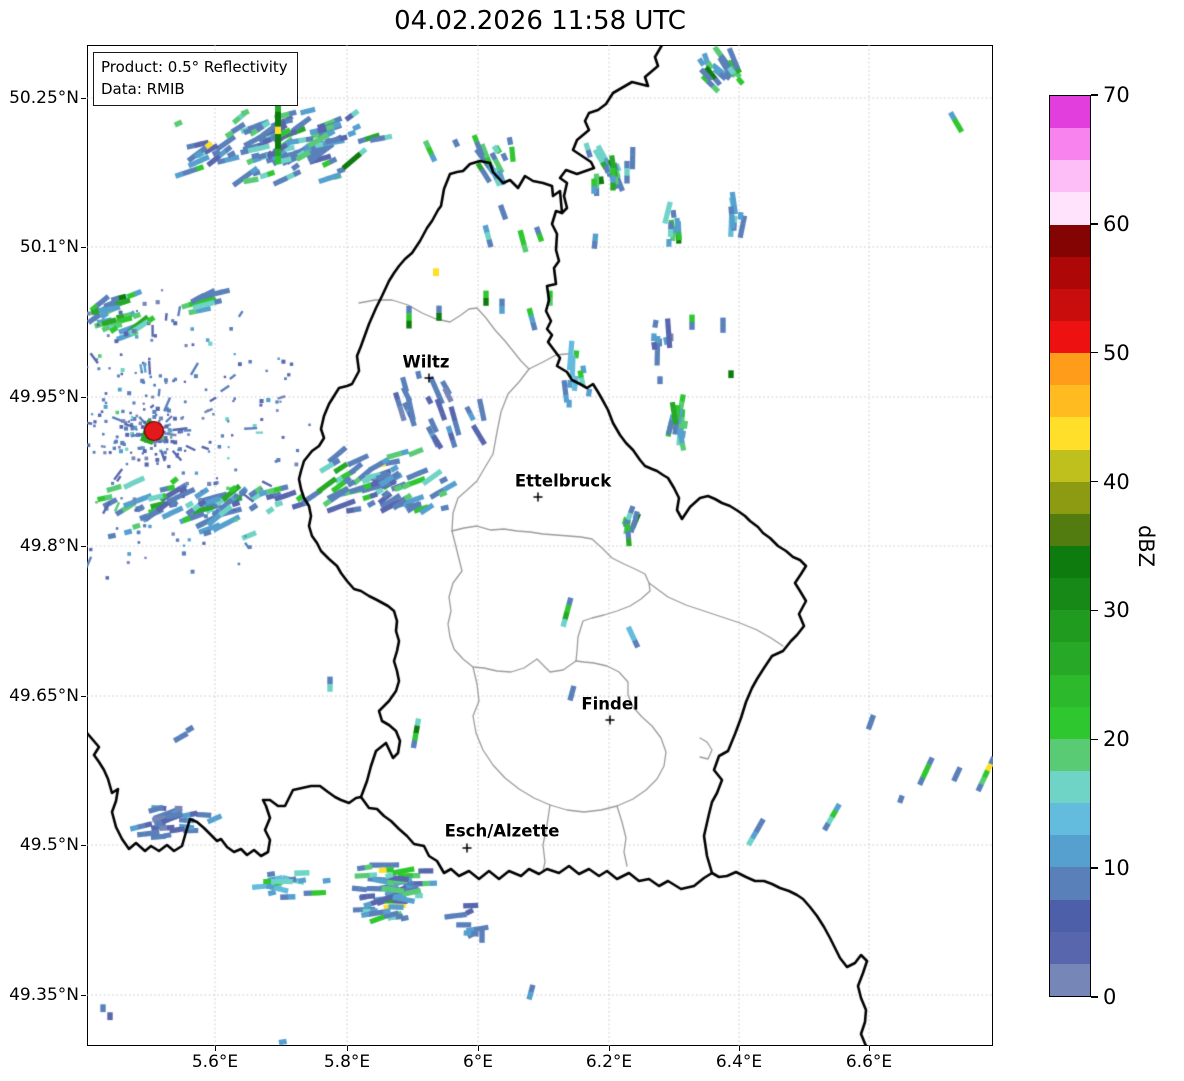  I want to click on city-label: Findel, so click(610, 704).